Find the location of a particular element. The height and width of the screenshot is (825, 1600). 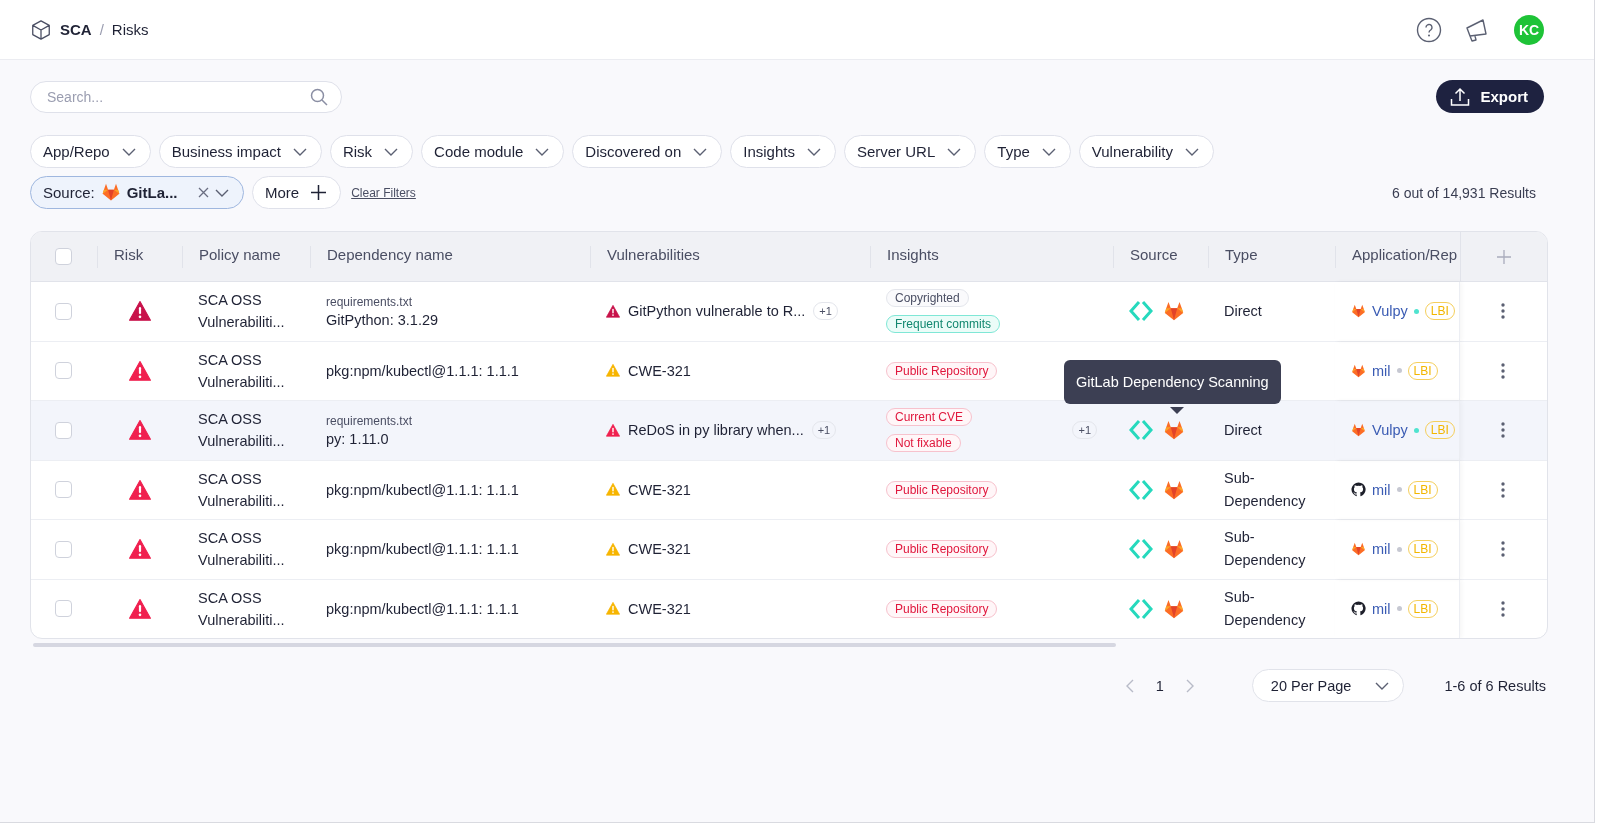

export-button: Export is located at coordinates (1490, 96).